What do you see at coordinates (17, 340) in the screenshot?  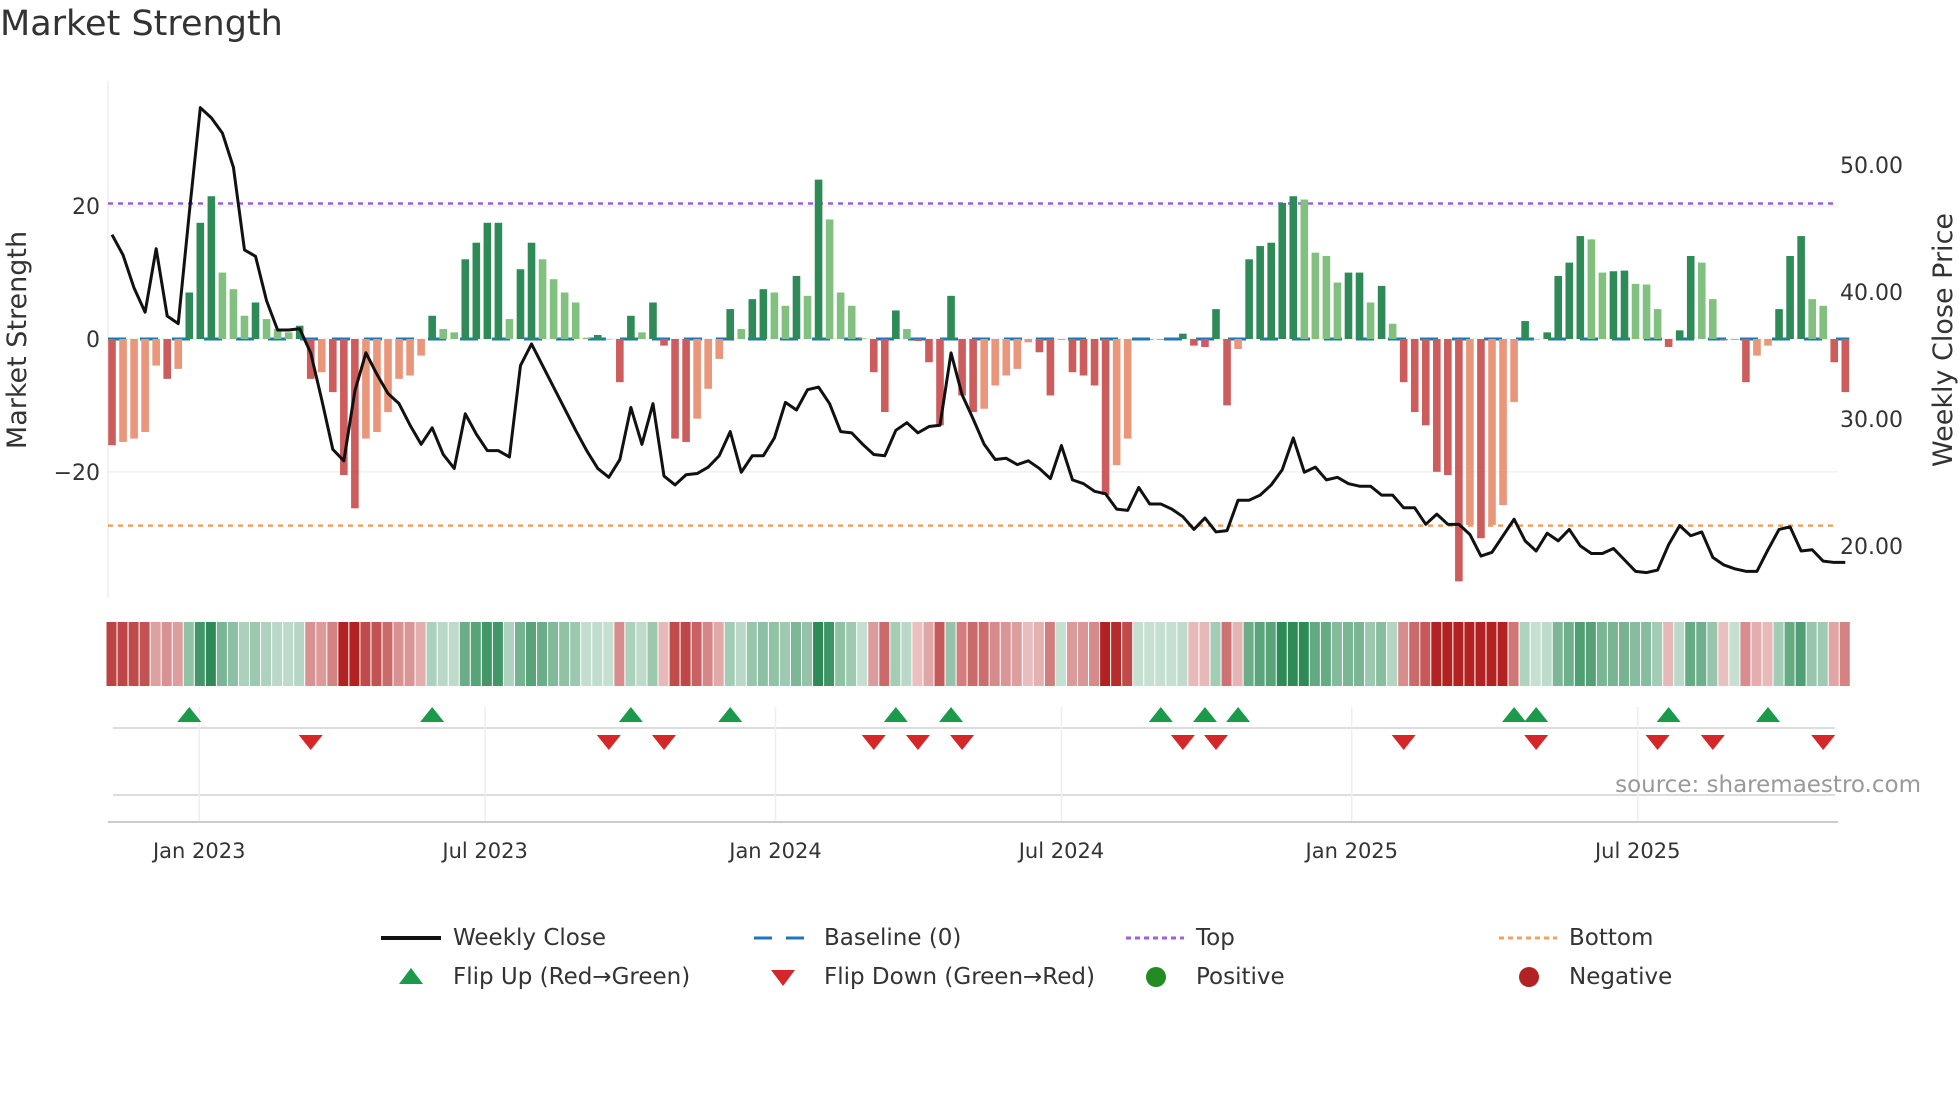 I see `y-axis-title: Market Strength` at bounding box center [17, 340].